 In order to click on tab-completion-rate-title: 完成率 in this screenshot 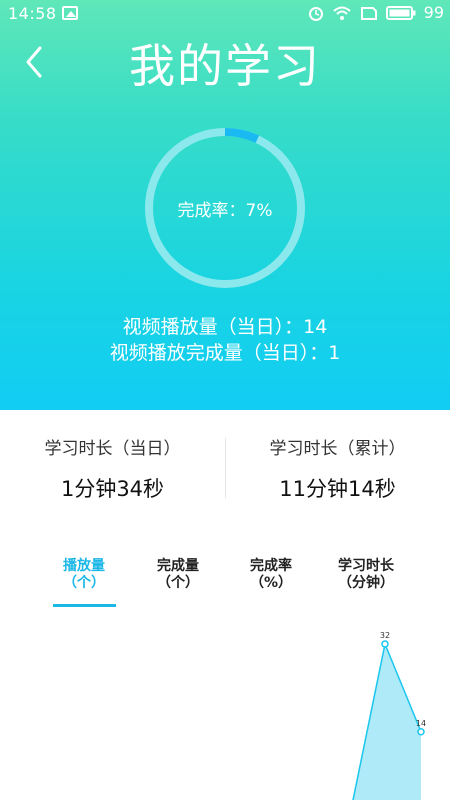, I will do `click(271, 566)`.